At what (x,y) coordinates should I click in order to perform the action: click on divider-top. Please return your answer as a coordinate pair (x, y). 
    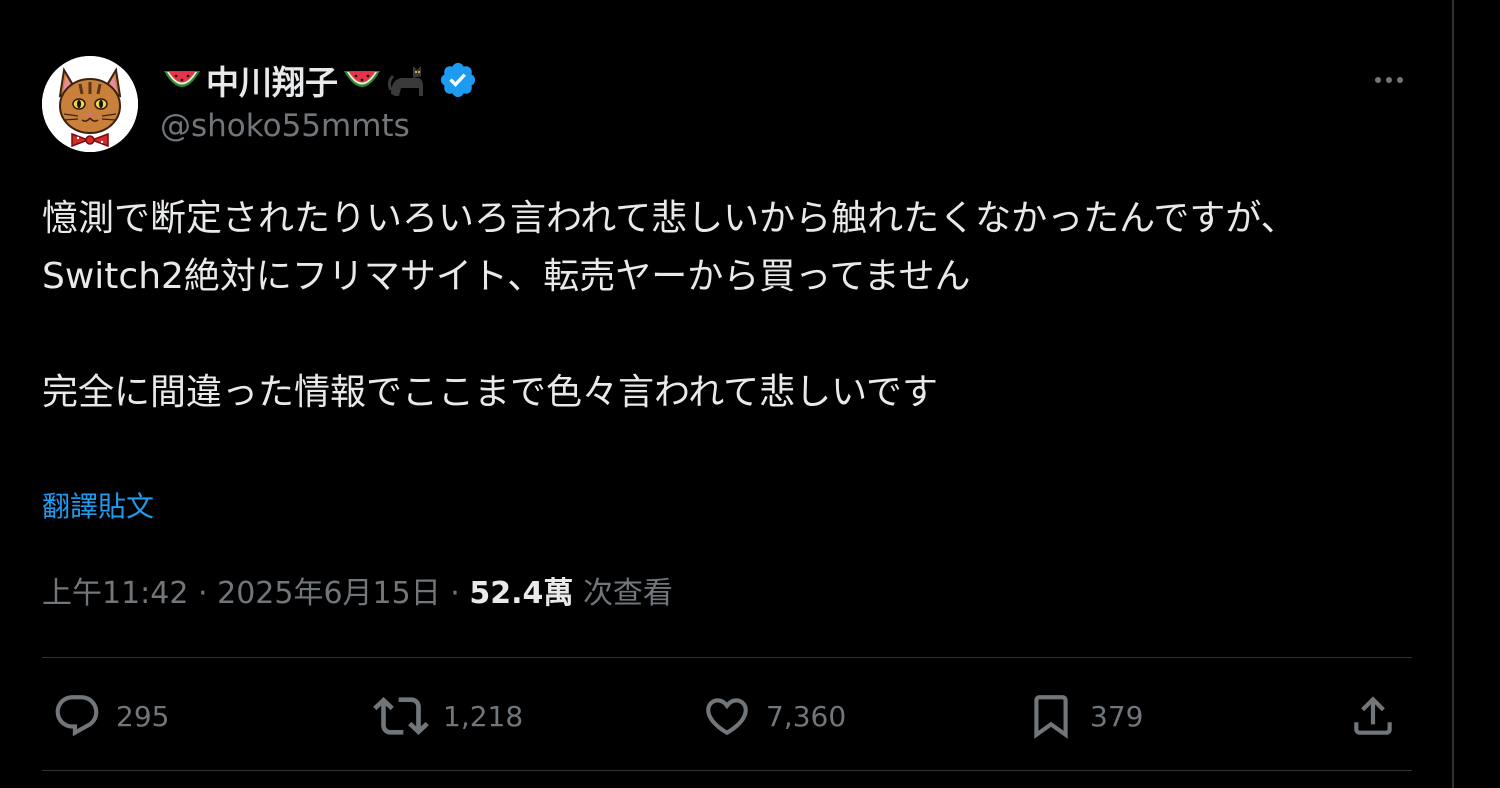
    Looking at the image, I should click on (727, 657).